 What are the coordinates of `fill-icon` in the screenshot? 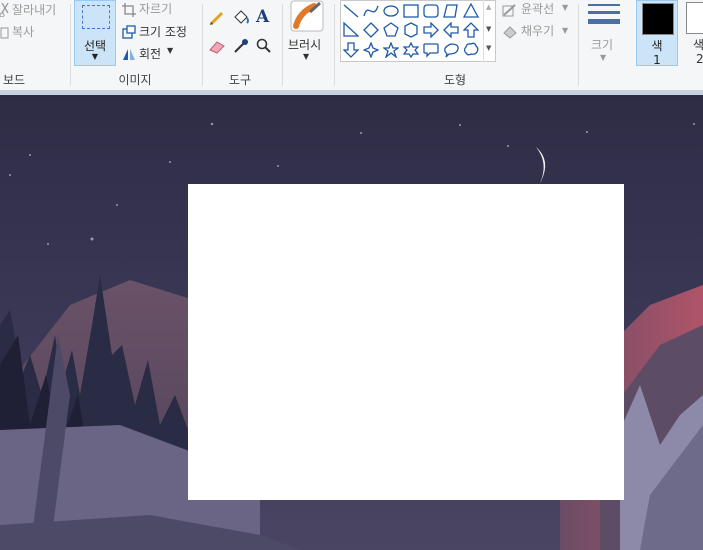 It's located at (241, 20).